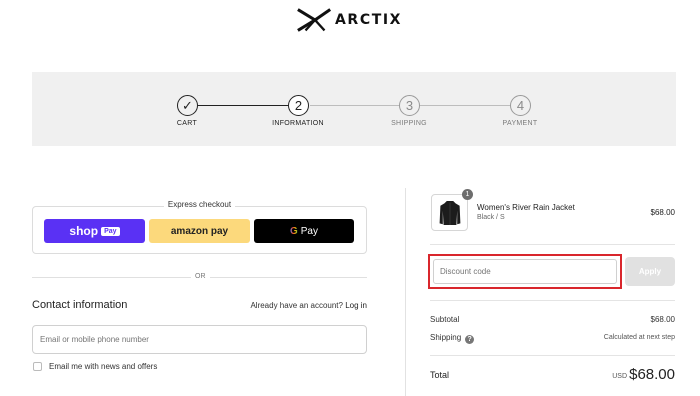 This screenshot has width=700, height=396. What do you see at coordinates (298, 123) in the screenshot?
I see `step-information-label: INFORMATION` at bounding box center [298, 123].